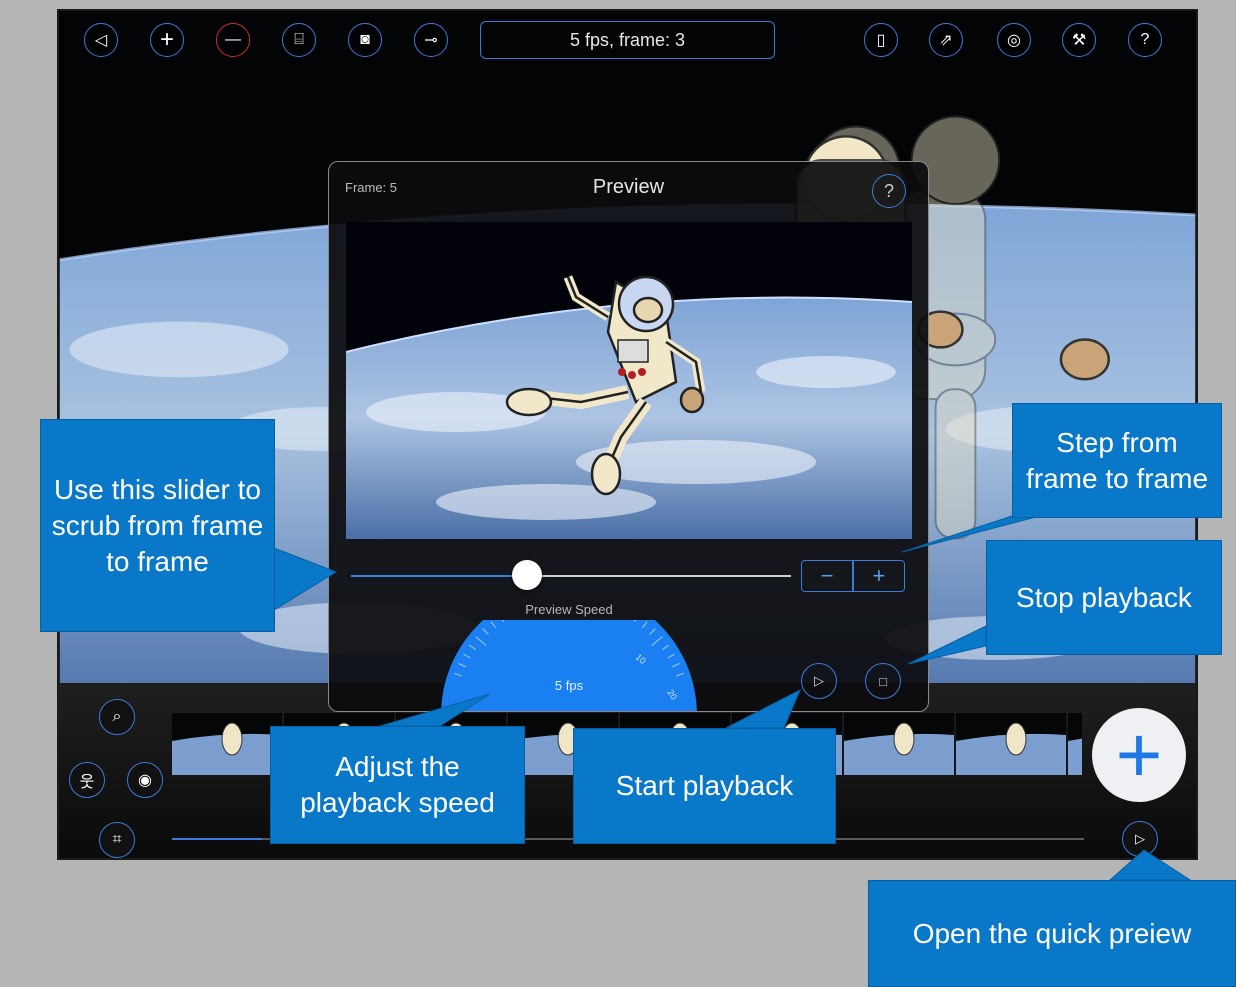 The width and height of the screenshot is (1236, 987). Describe the element at coordinates (889, 191) in the screenshot. I see `preview-help-icon: ?` at that location.